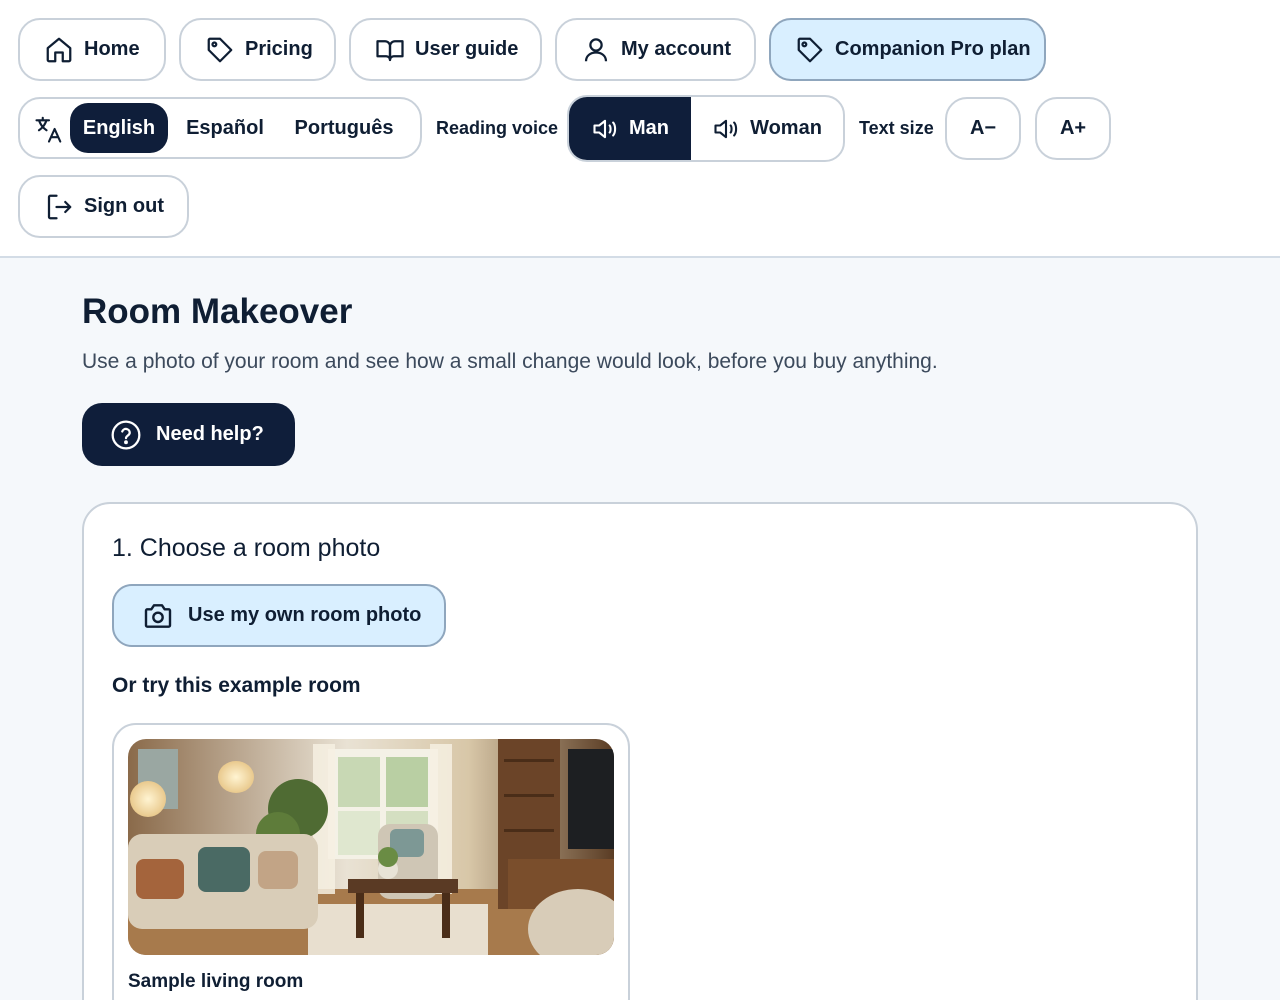 This screenshot has width=1280, height=1000. I want to click on page-title: Room Makeover, so click(217, 311).